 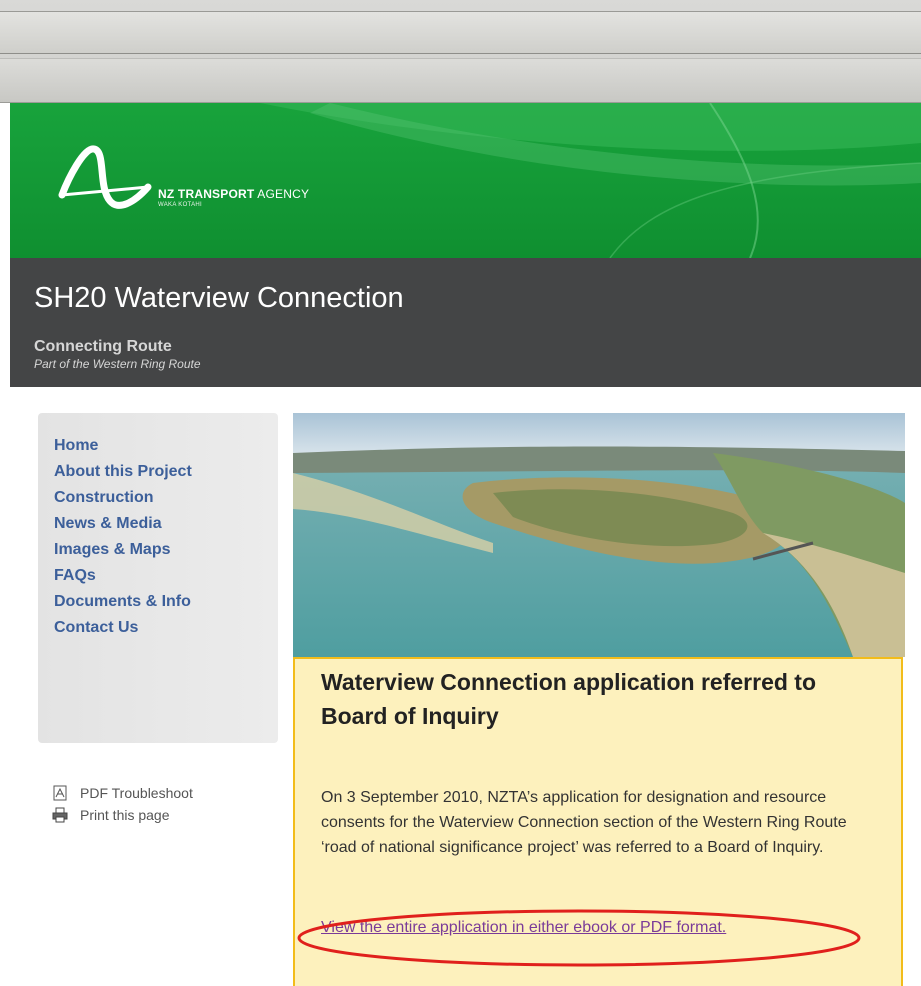 I want to click on agency-name: NZ TRANSPORT AGENCY, so click(x=234, y=194).